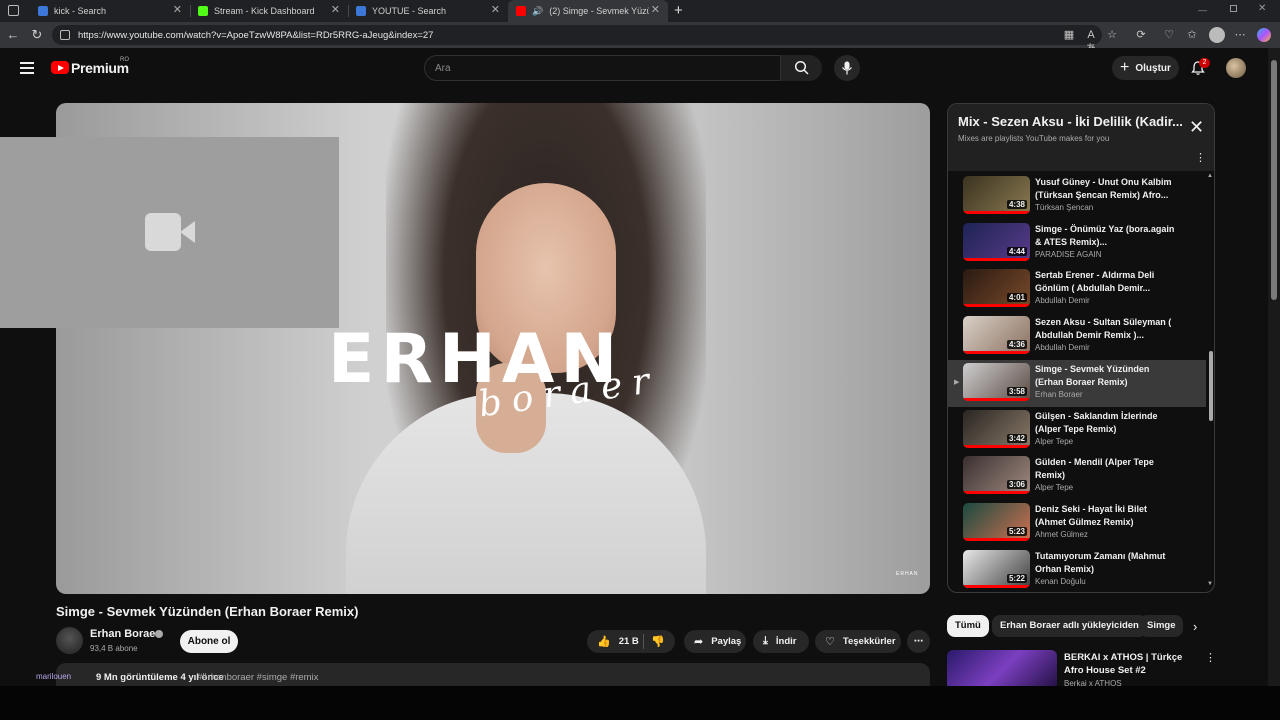 The width and height of the screenshot is (1280, 720). What do you see at coordinates (13, 10) in the screenshot?
I see `window-icon` at bounding box center [13, 10].